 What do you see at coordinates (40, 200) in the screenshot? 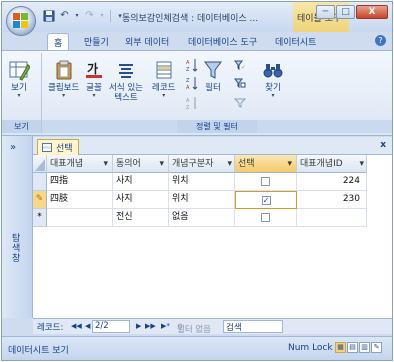
I see `row-selector-editing: ✎` at bounding box center [40, 200].